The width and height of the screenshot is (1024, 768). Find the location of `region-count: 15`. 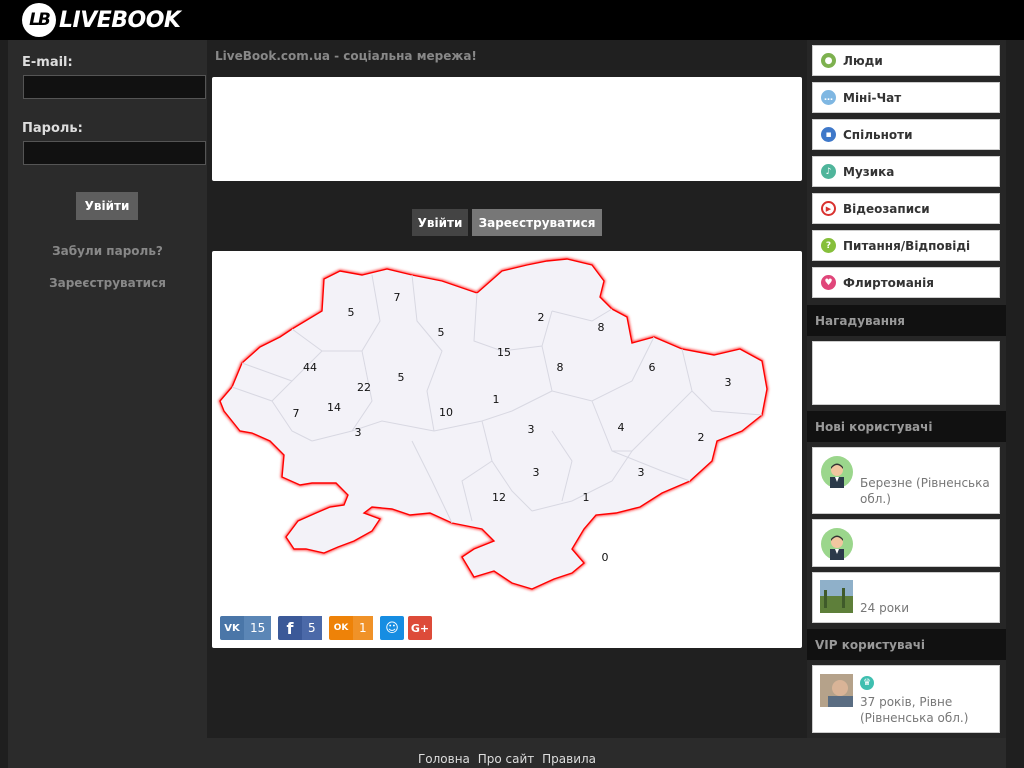

region-count: 15 is located at coordinates (504, 352).